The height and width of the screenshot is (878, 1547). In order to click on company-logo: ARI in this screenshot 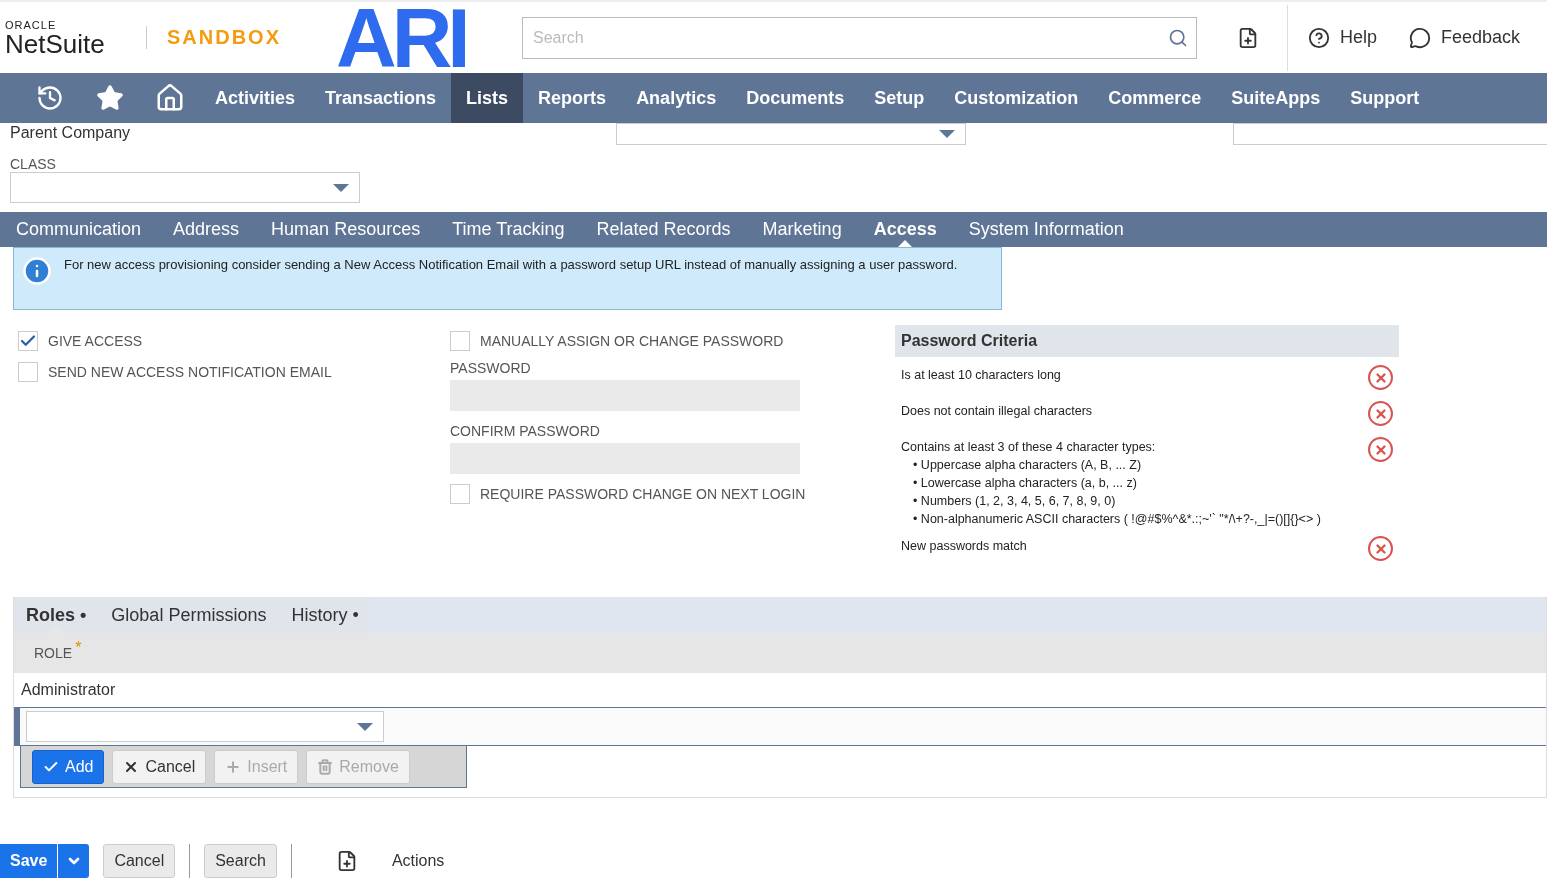, I will do `click(401, 37)`.